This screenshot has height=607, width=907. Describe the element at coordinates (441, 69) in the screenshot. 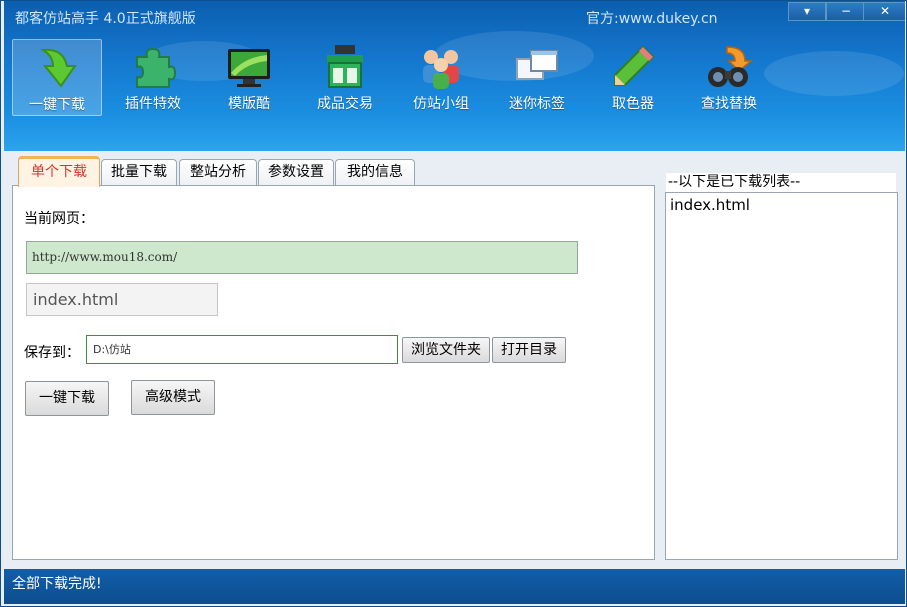

I see `group-icon` at that location.